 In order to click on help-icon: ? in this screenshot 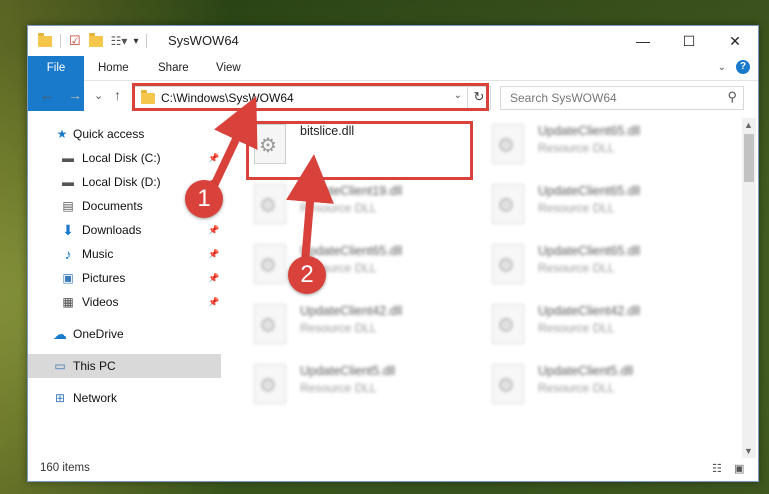, I will do `click(743, 67)`.